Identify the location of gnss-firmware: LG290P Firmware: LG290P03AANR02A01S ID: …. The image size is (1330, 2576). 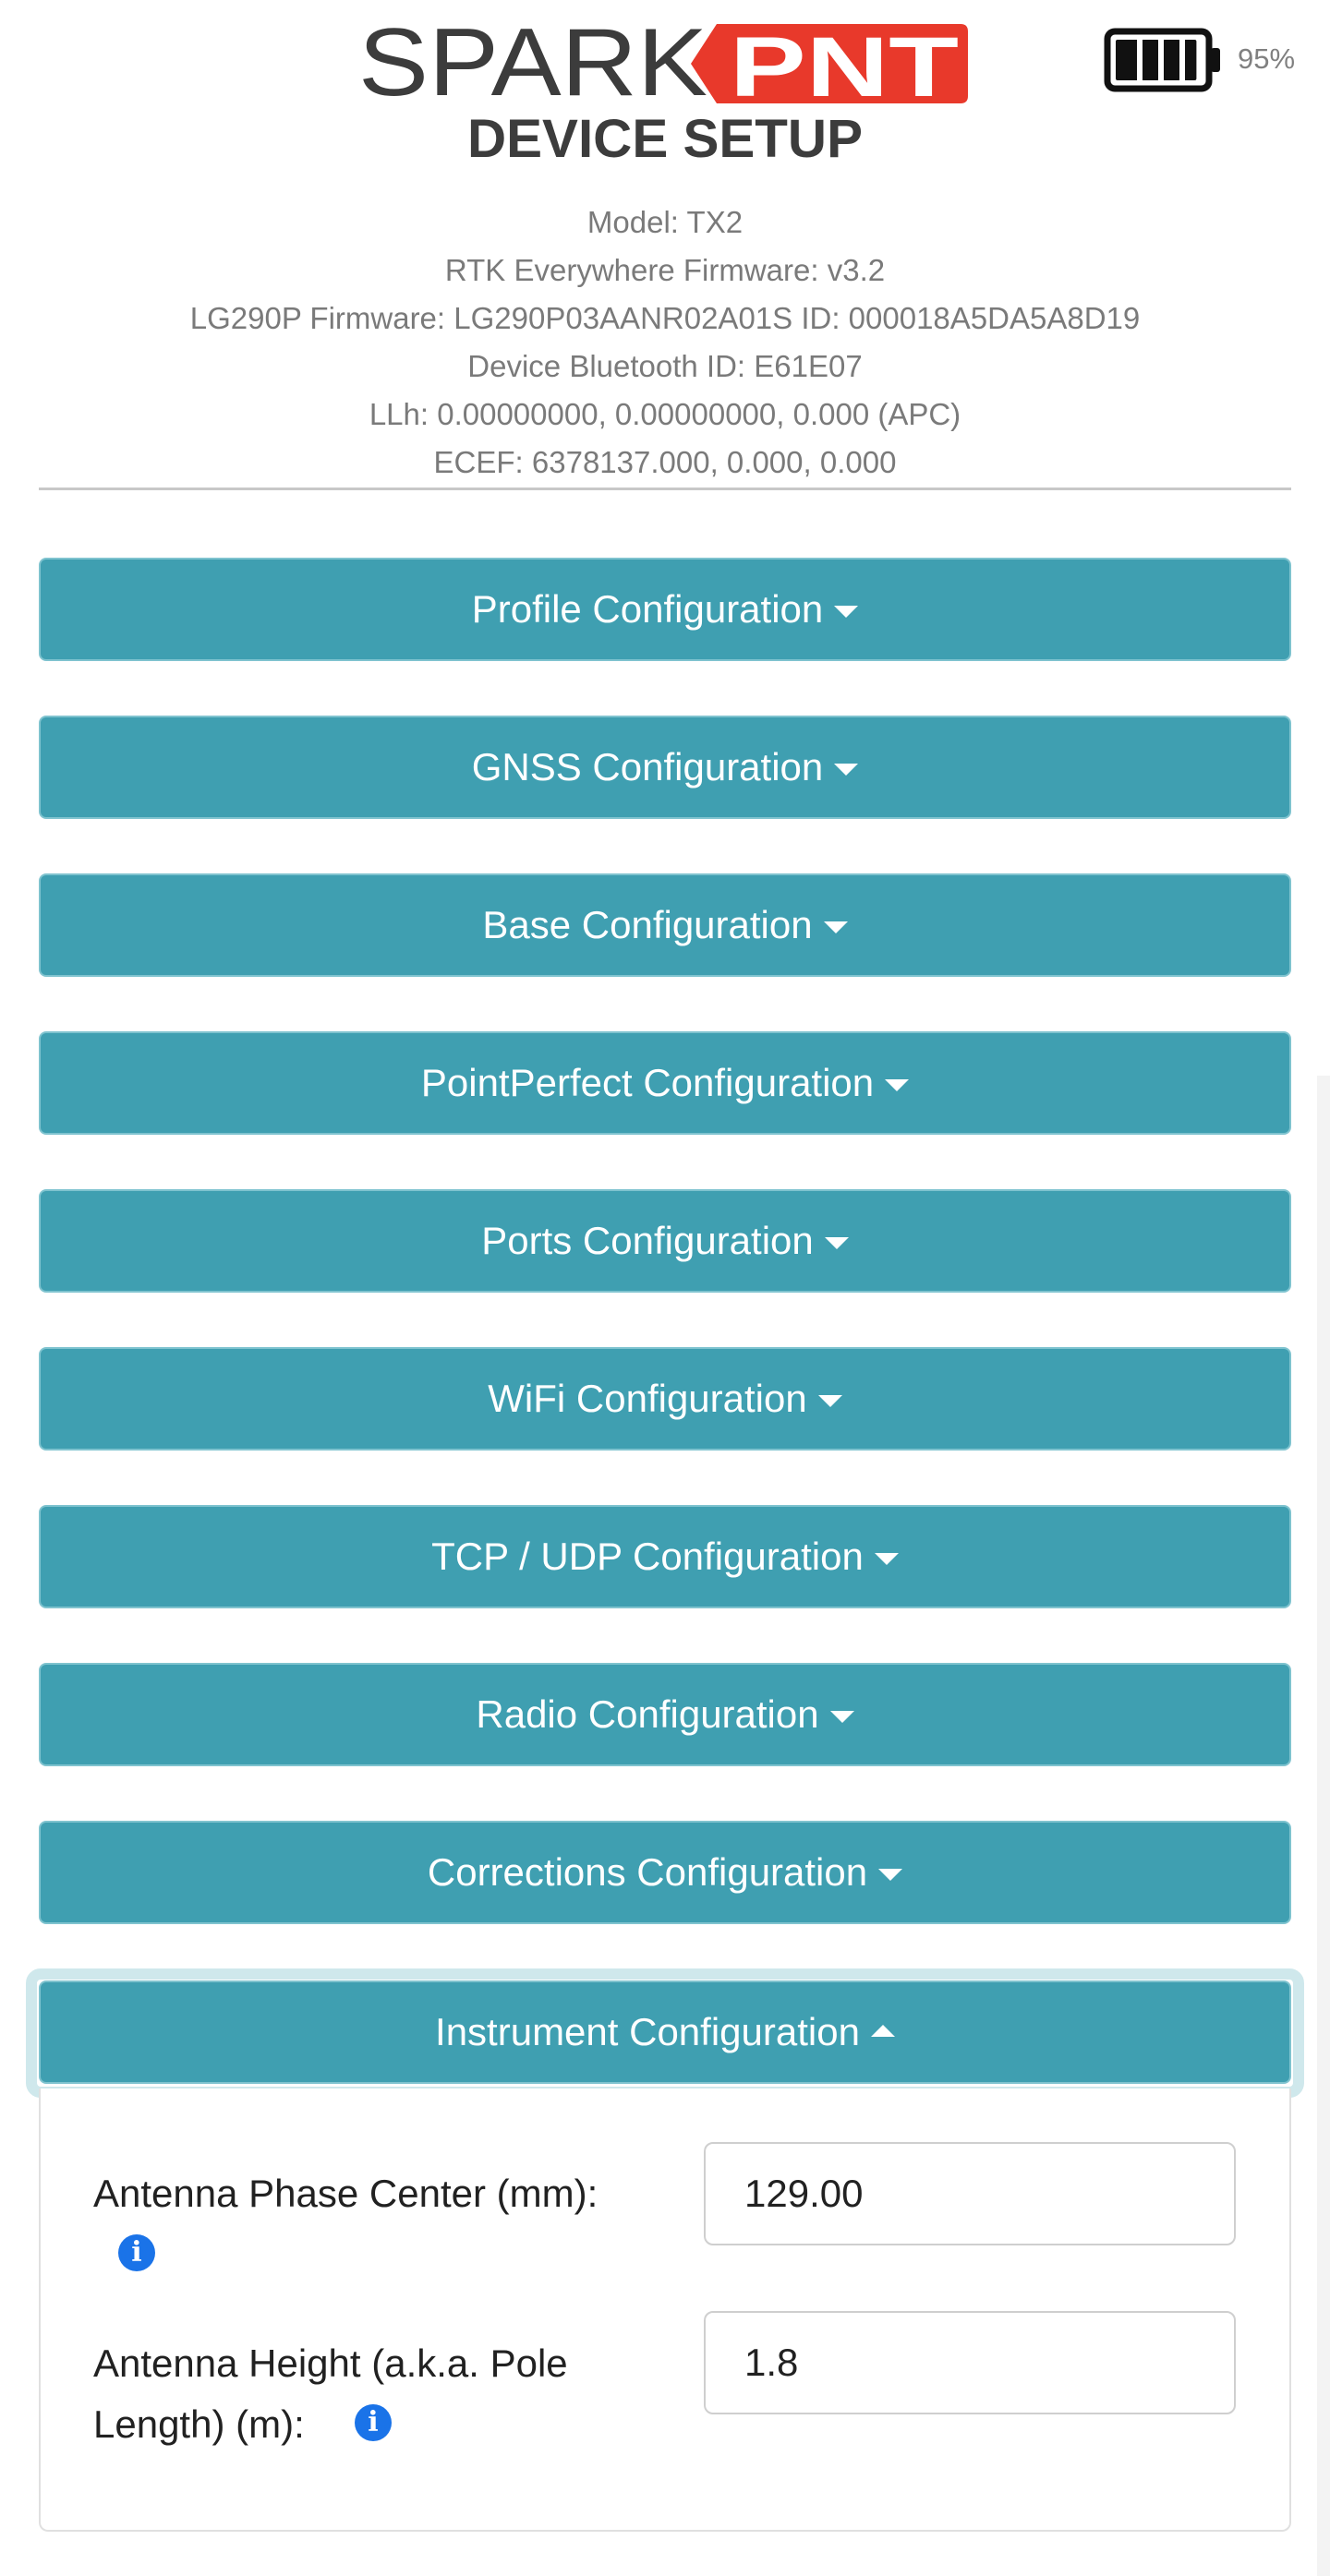
(665, 318).